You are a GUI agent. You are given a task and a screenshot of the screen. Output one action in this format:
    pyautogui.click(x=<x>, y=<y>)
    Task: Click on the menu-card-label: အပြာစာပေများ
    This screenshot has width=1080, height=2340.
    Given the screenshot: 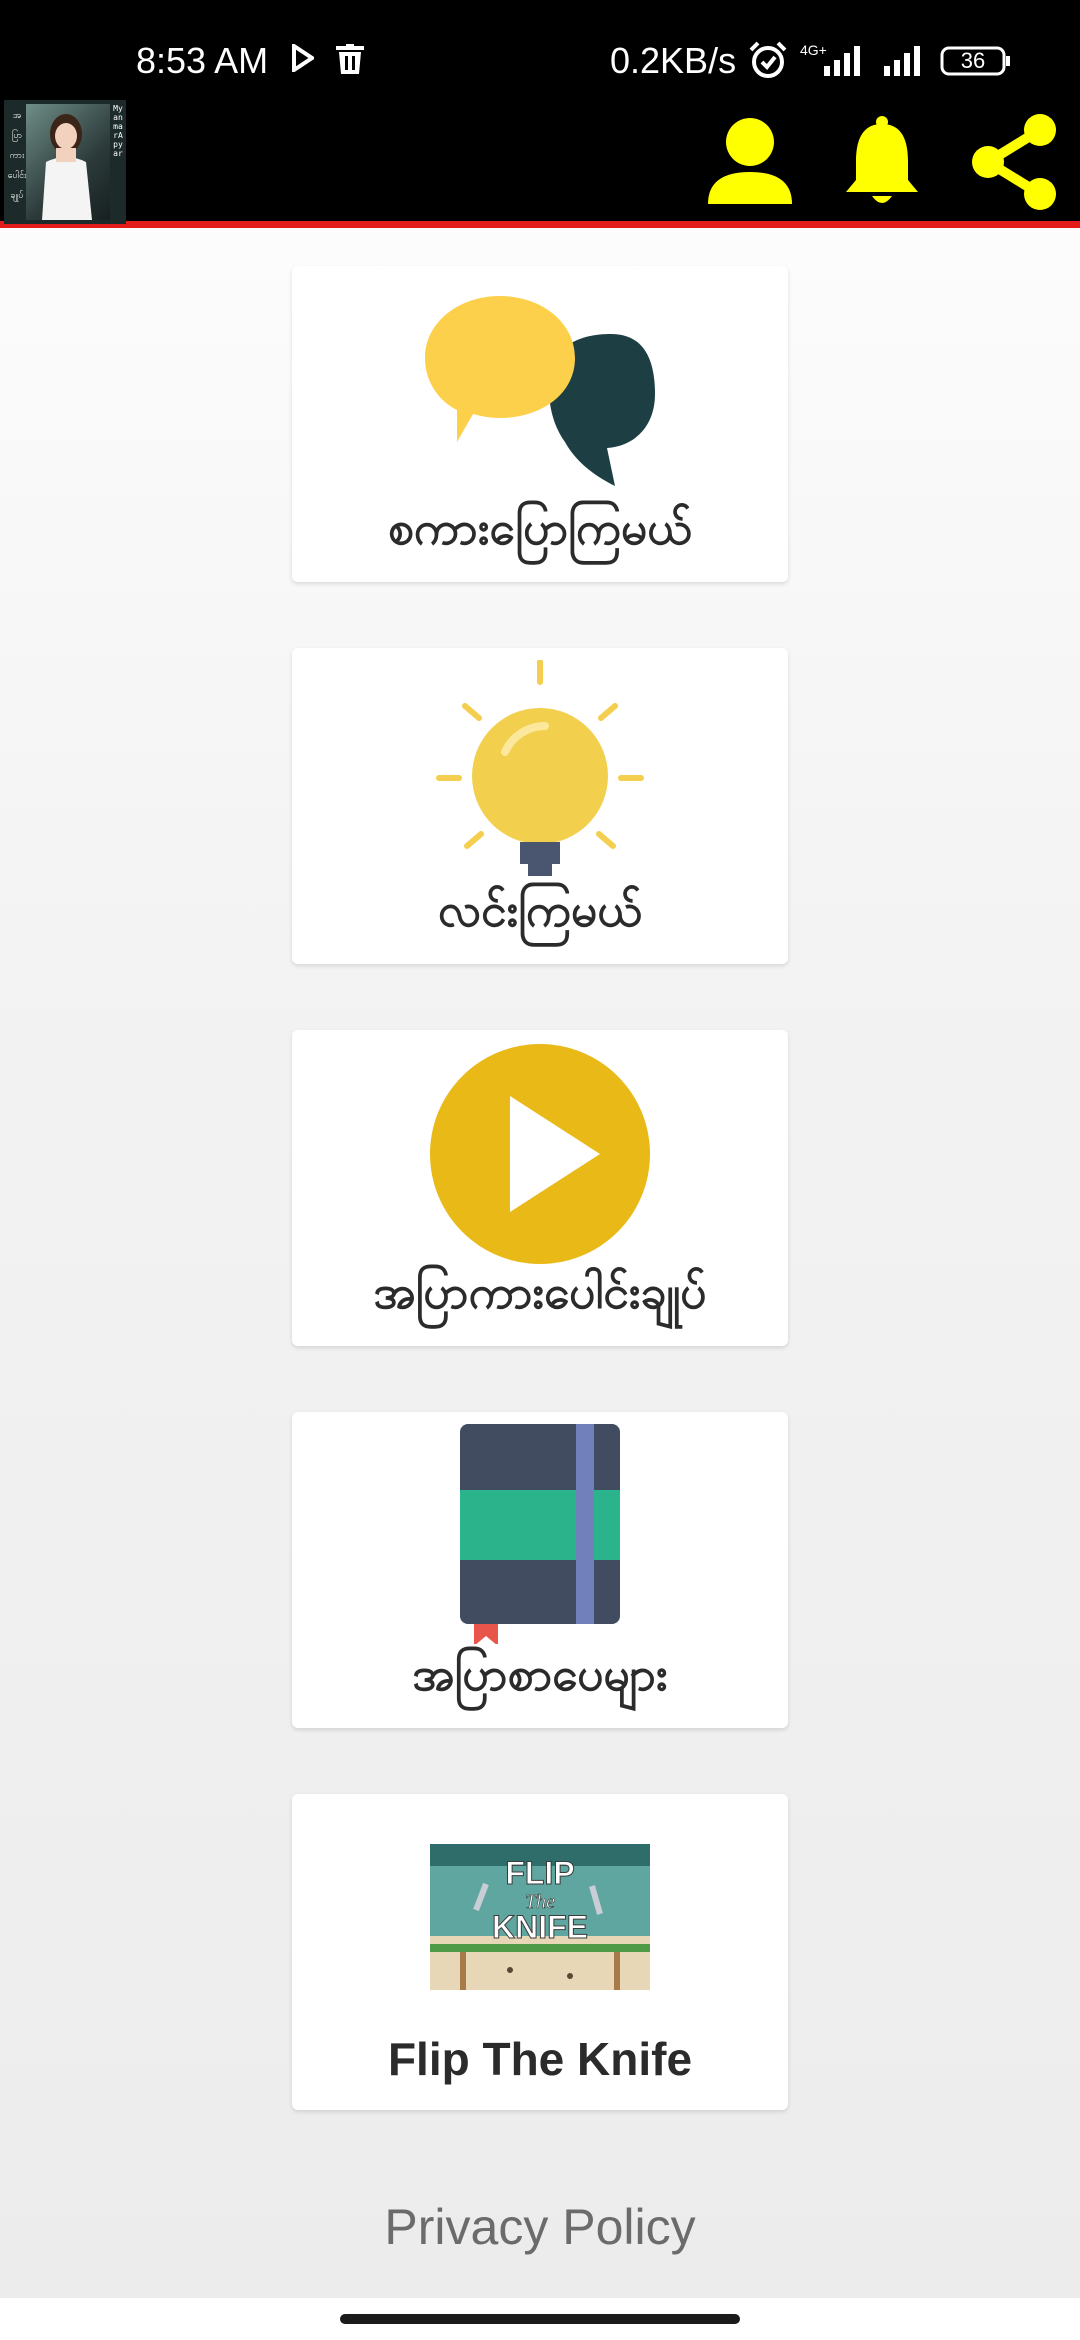 What is the action you would take?
    pyautogui.click(x=540, y=1674)
    